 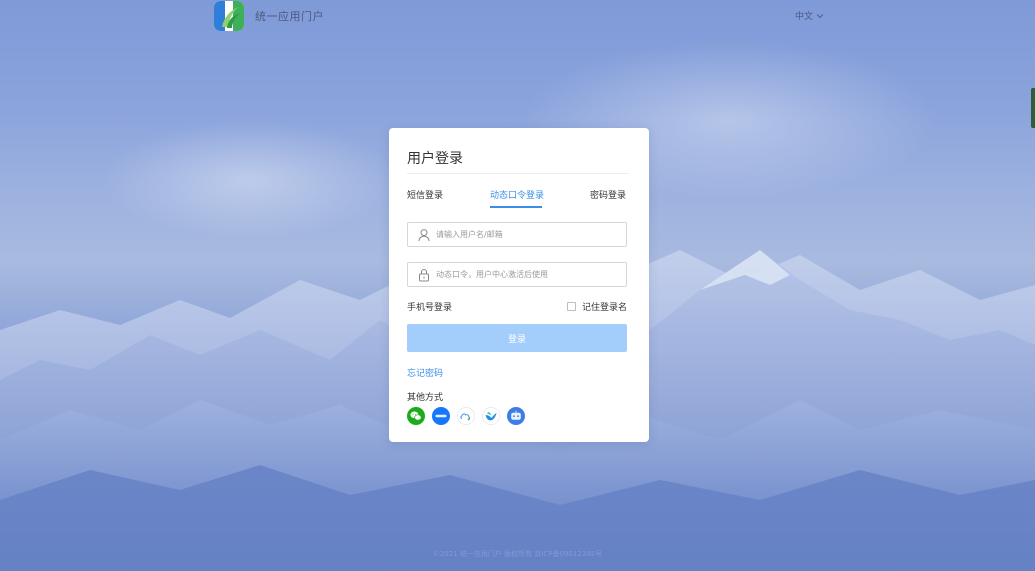 I want to click on bird-login-button, so click(x=491, y=416).